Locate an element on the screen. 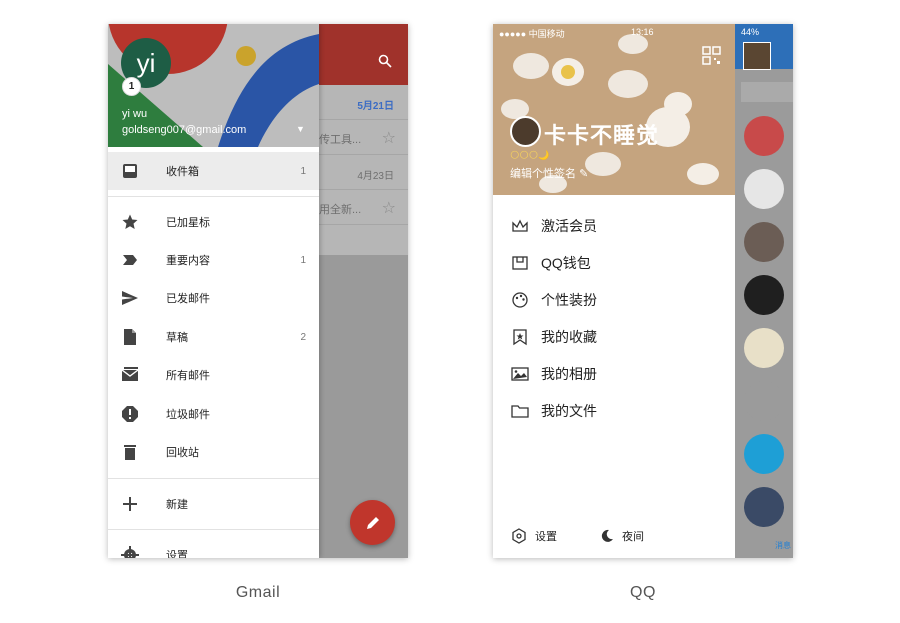 The image size is (900, 623). account-header: yi 1 yi wu goldseng007@gmail.com ▼ is located at coordinates (213, 85).